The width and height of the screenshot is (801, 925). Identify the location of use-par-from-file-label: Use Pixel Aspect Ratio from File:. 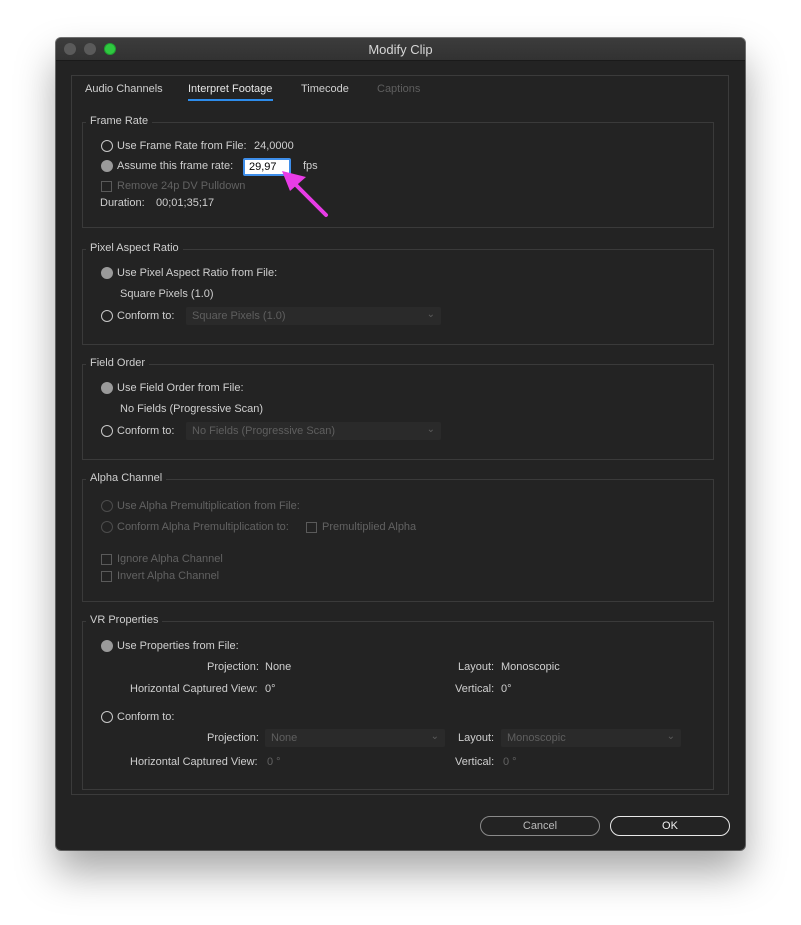
(197, 273).